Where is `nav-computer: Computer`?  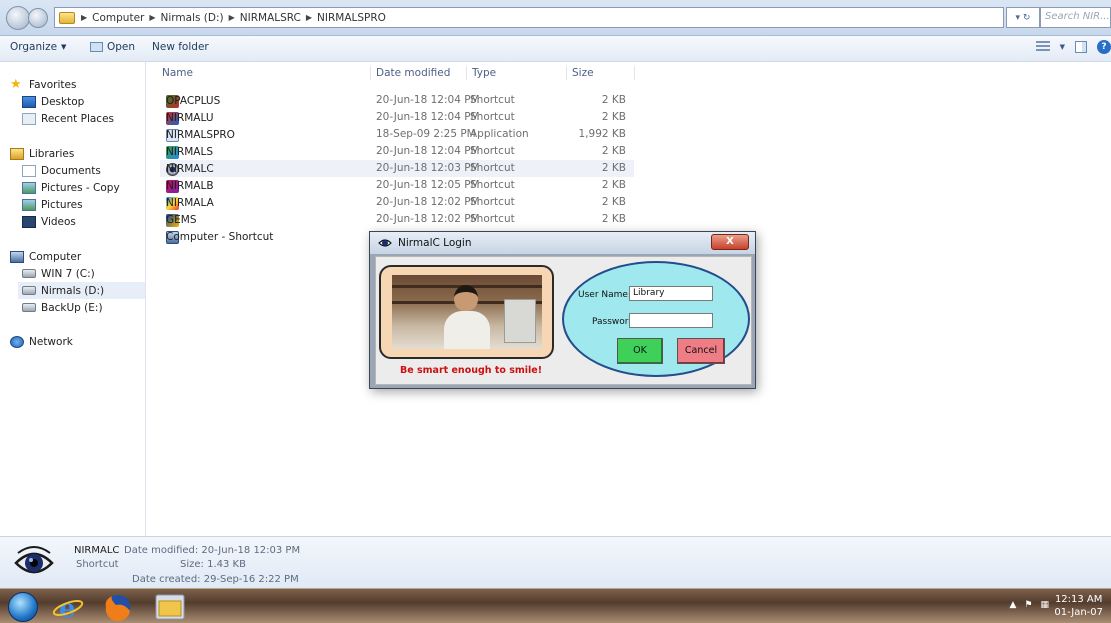
nav-computer: Computer is located at coordinates (45, 256).